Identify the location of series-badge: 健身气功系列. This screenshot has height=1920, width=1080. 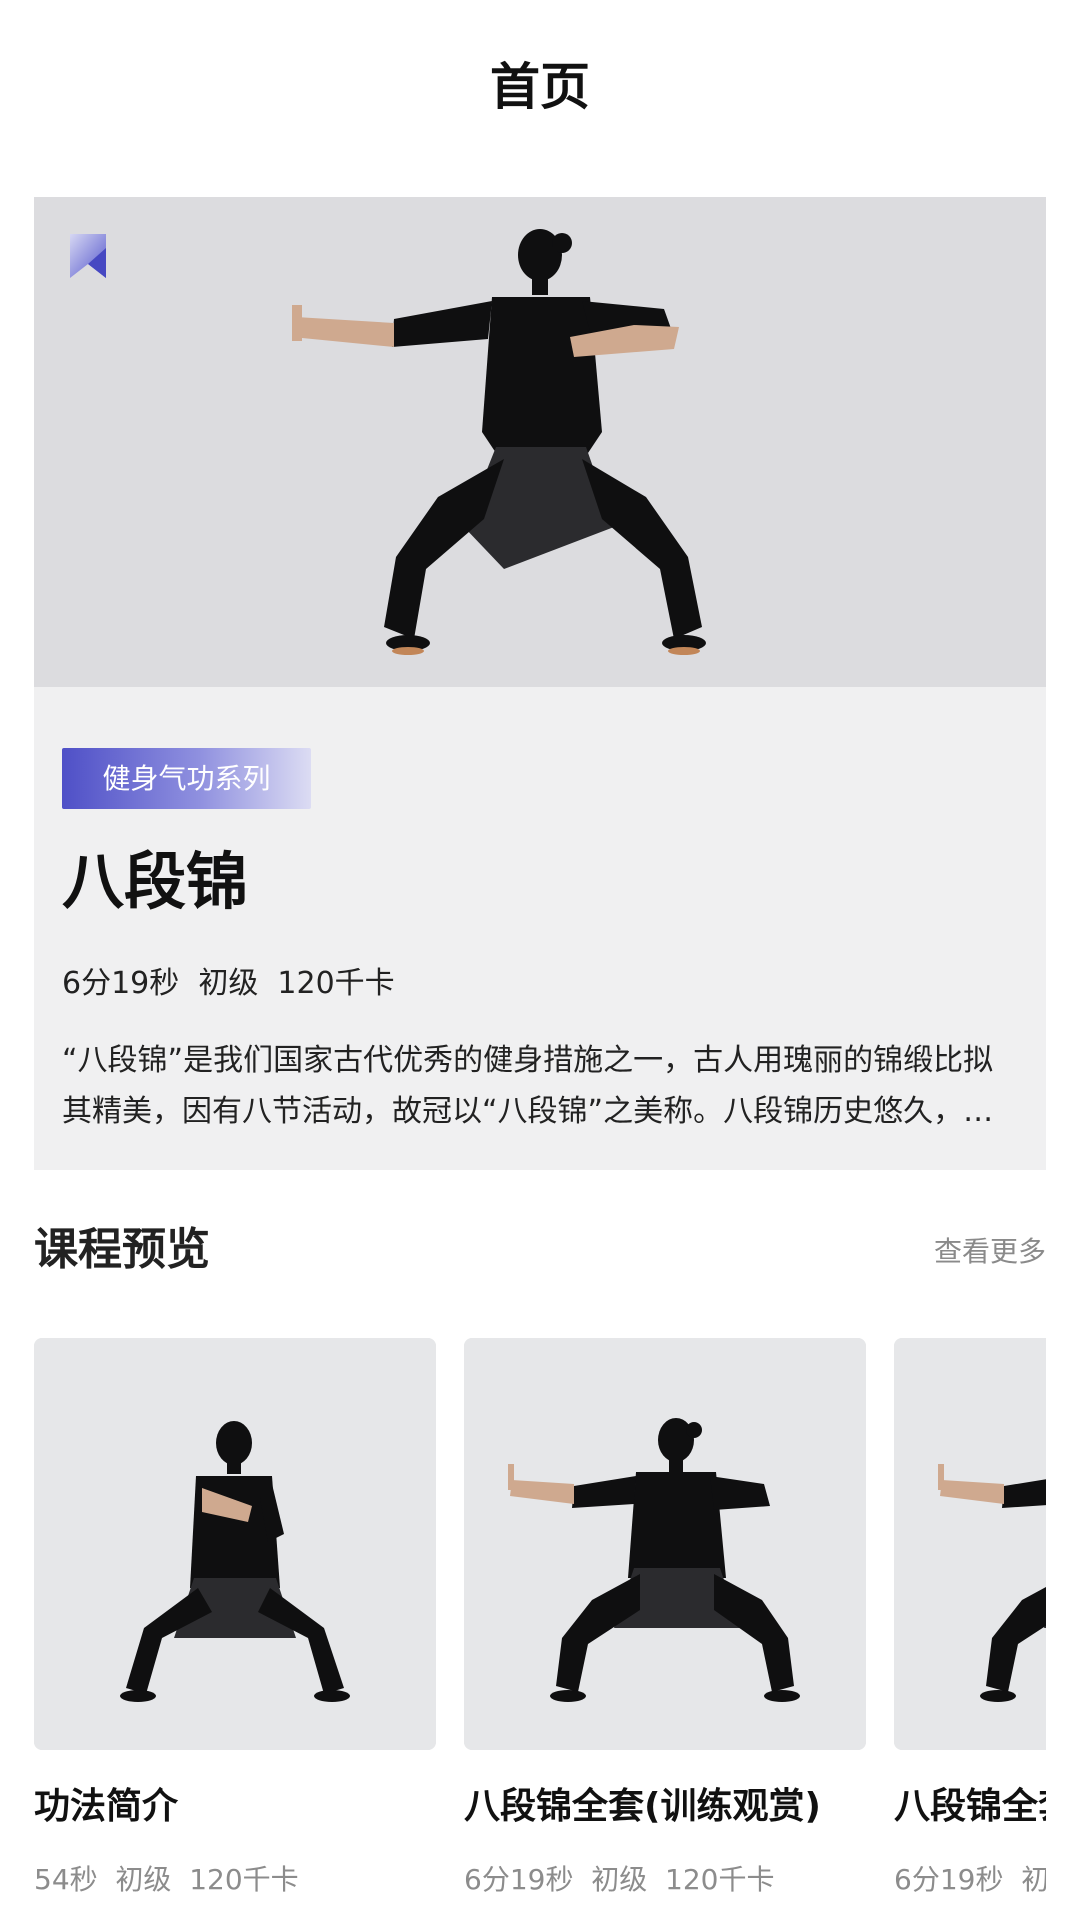
(186, 778).